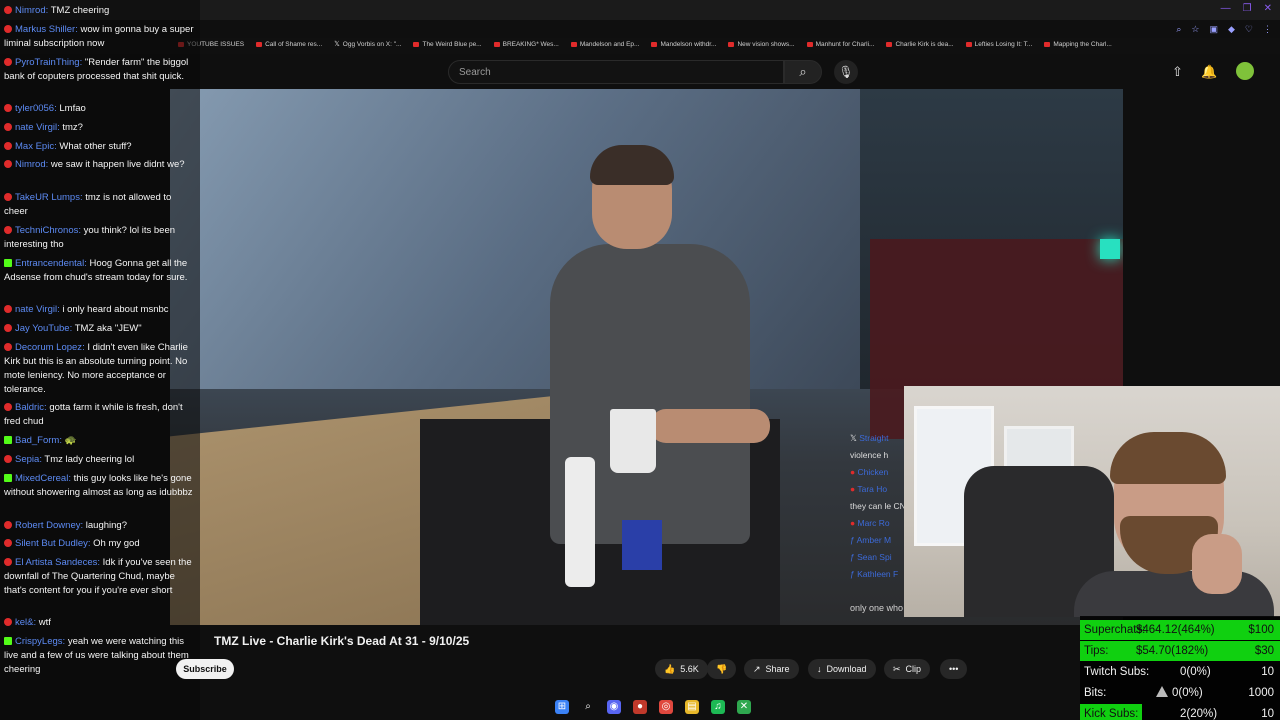 The width and height of the screenshot is (1280, 720). What do you see at coordinates (692, 707) in the screenshot?
I see `files-icon: ▤` at bounding box center [692, 707].